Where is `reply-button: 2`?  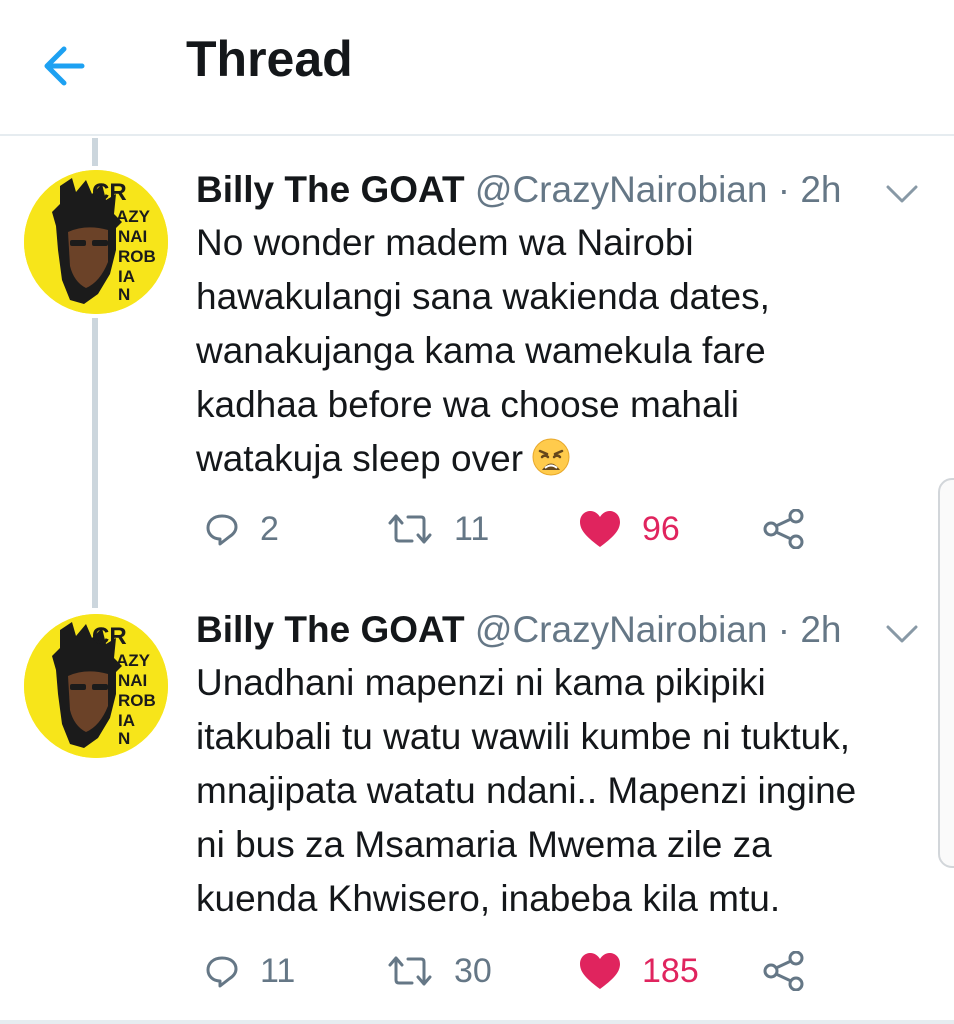
reply-button: 2 is located at coordinates (241, 529).